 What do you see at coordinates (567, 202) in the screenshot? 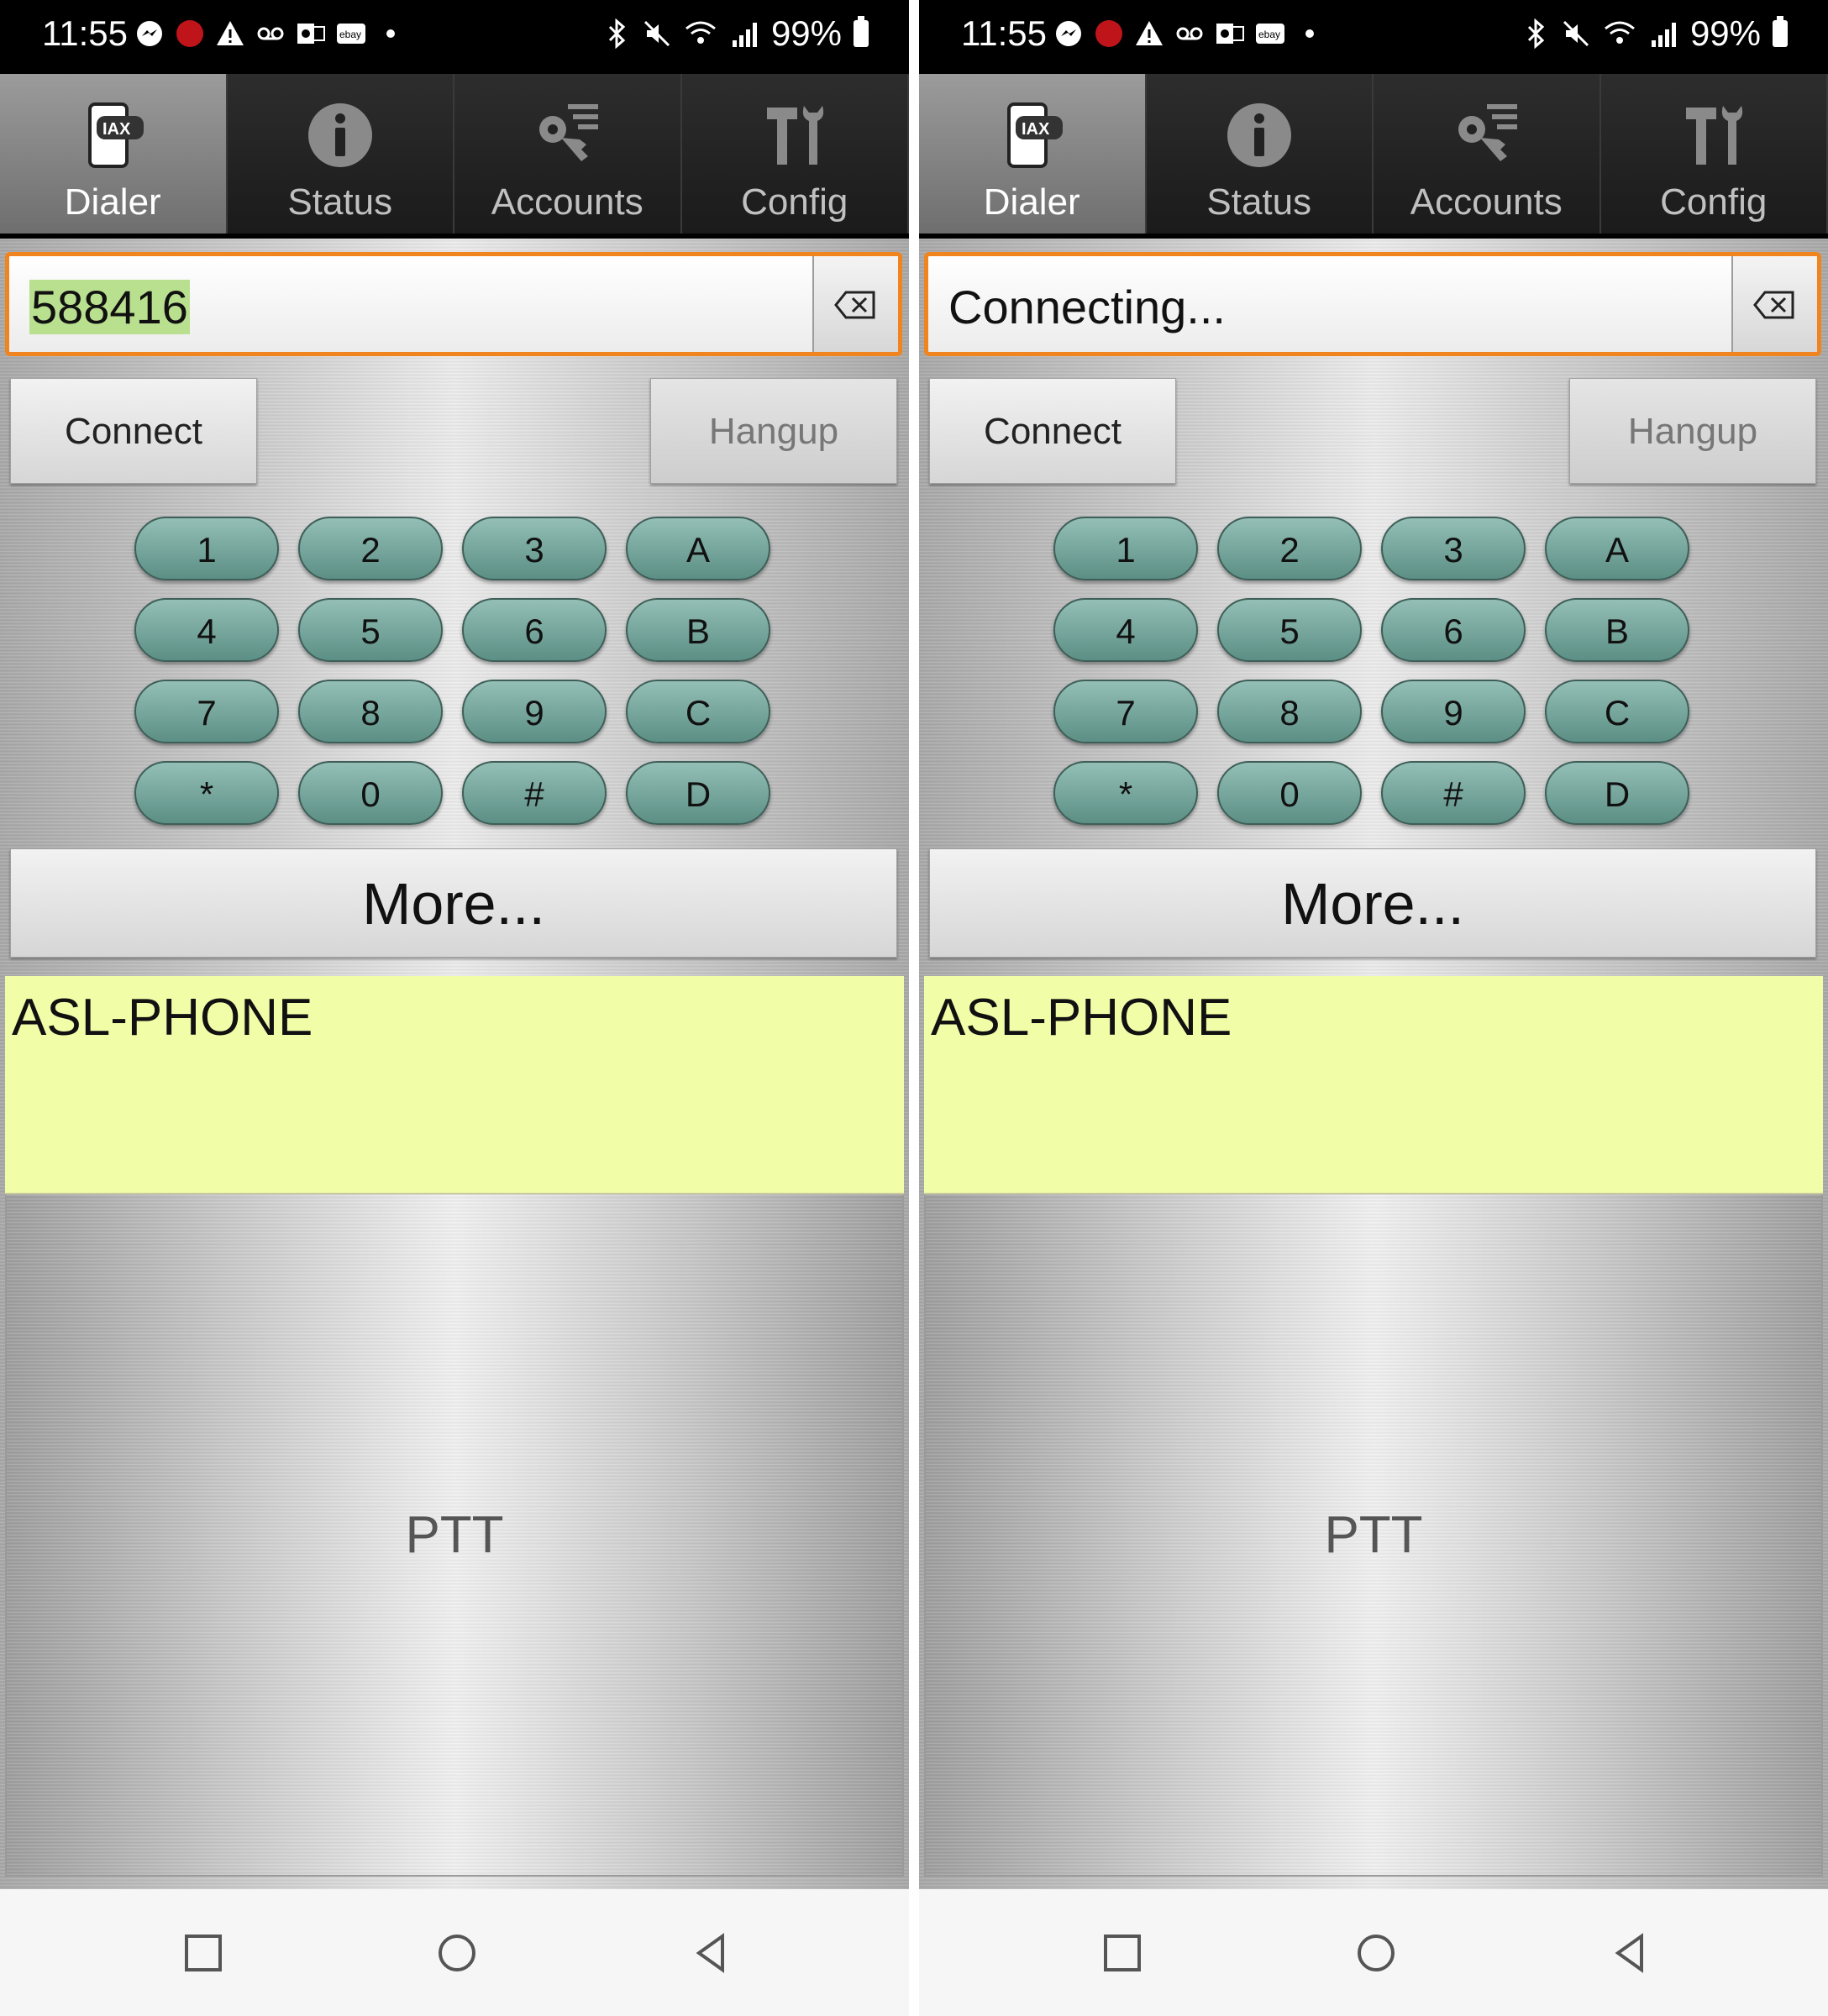
I see `tab-label: Accounts` at bounding box center [567, 202].